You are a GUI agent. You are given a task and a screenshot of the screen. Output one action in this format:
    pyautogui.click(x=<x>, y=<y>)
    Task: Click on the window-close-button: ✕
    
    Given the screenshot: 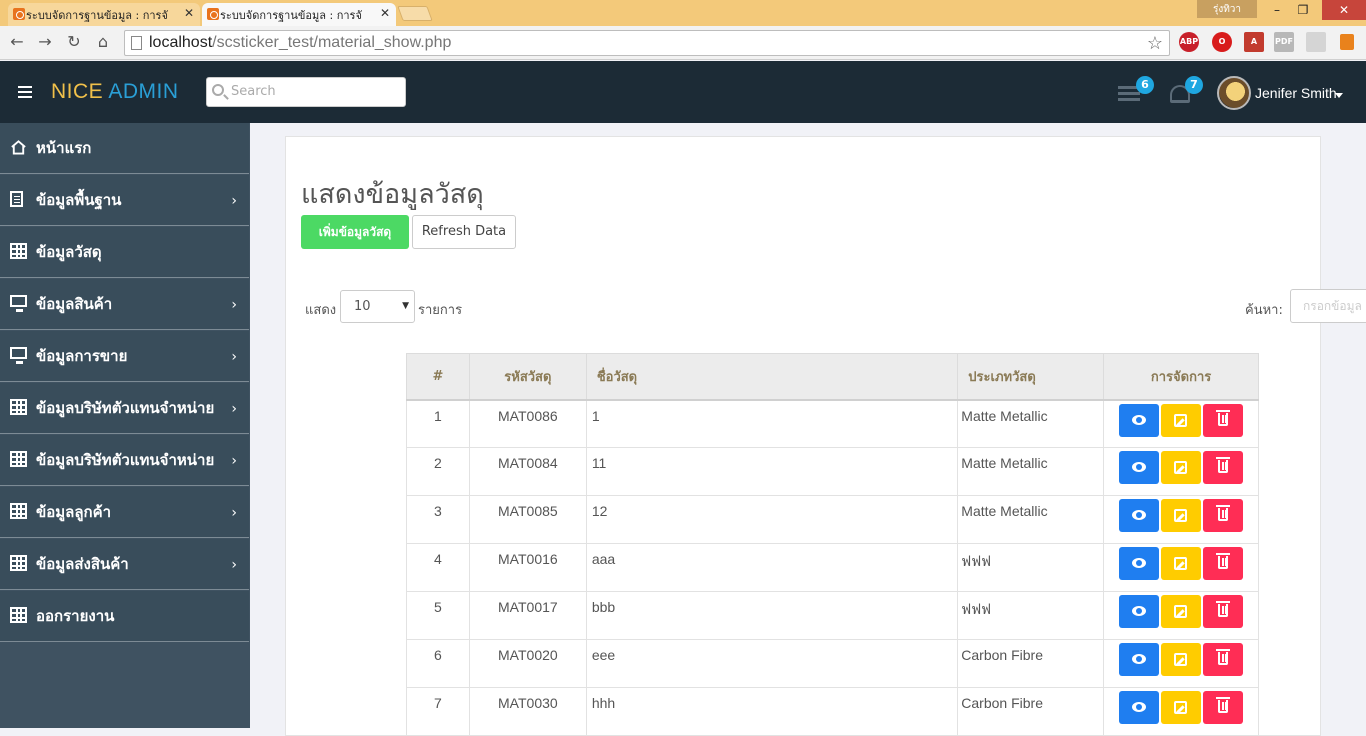 What is the action you would take?
    pyautogui.click(x=1344, y=10)
    